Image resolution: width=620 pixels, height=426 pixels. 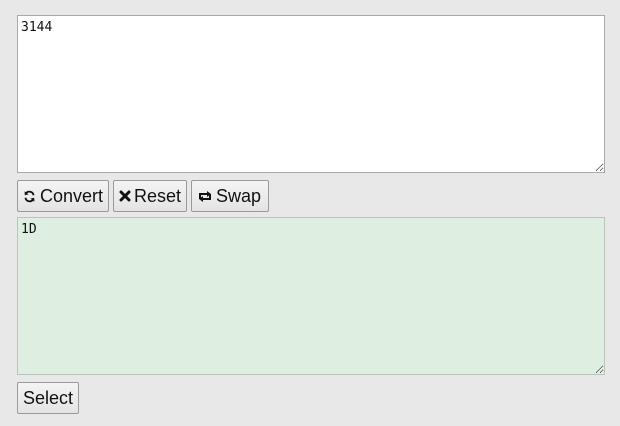 What do you see at coordinates (205, 196) in the screenshot?
I see `swap-icon` at bounding box center [205, 196].